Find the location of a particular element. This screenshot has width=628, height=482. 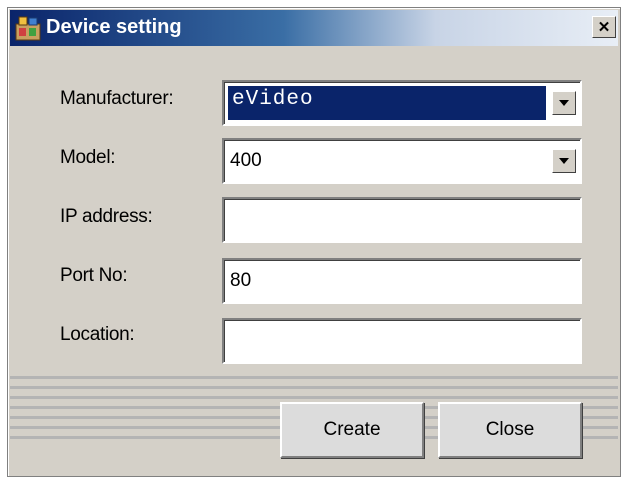

ip-address-input is located at coordinates (402, 220).